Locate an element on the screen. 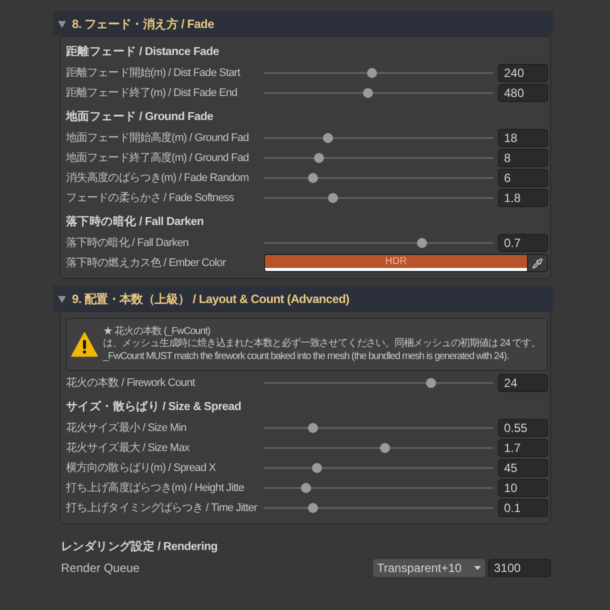  field-label: フェードの柔らかさ / Fade Softness is located at coordinates (150, 198).